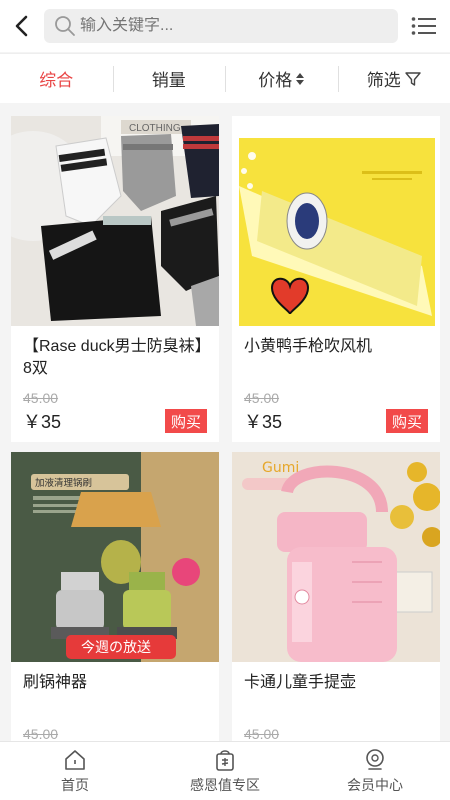 This screenshot has height=800, width=450. Describe the element at coordinates (375, 771) in the screenshot. I see `nav-member-center: 会员中心` at that location.